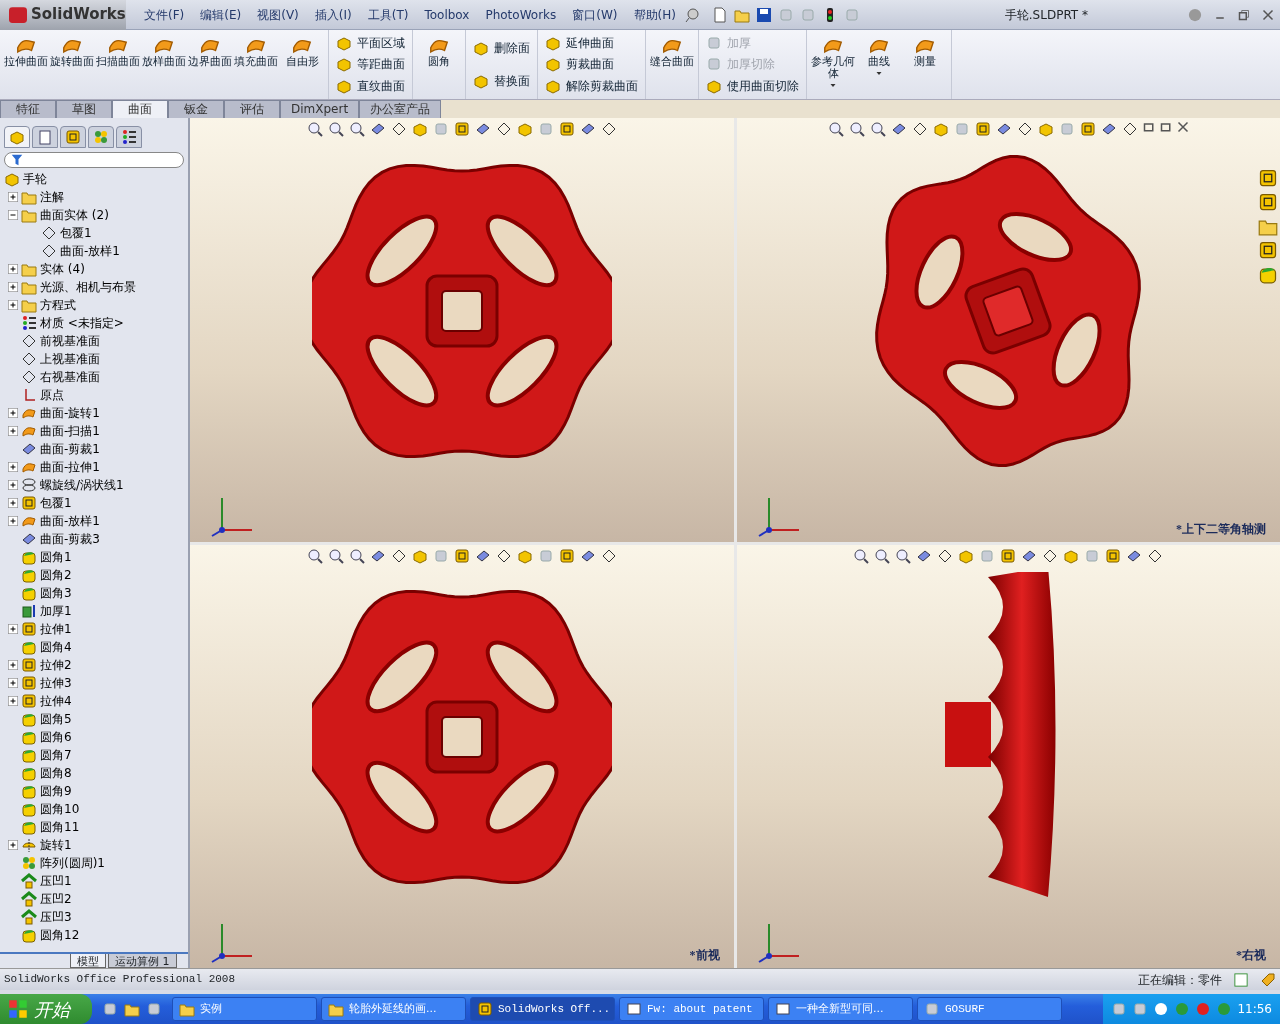 This screenshot has width=1280, height=1024. I want to click on start-button: 开始, so click(46, 1009).